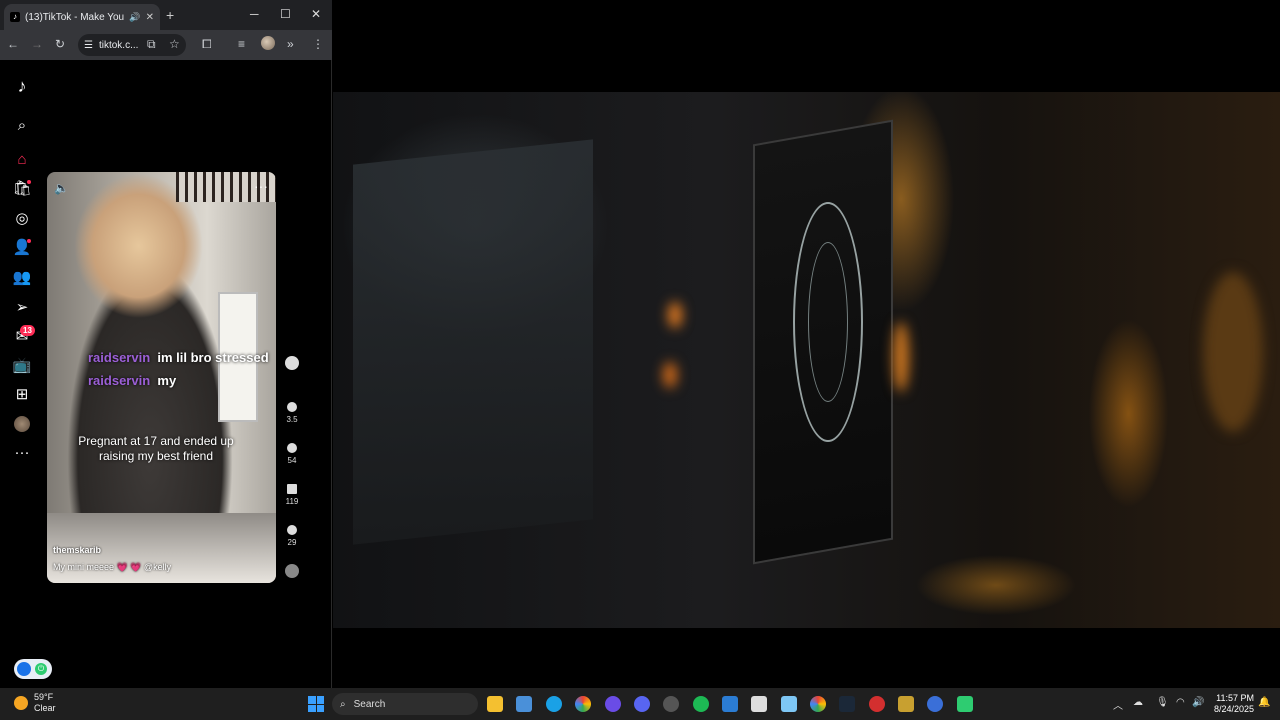 This screenshot has width=1280, height=720. I want to click on profile-avatar, so click(268, 43).